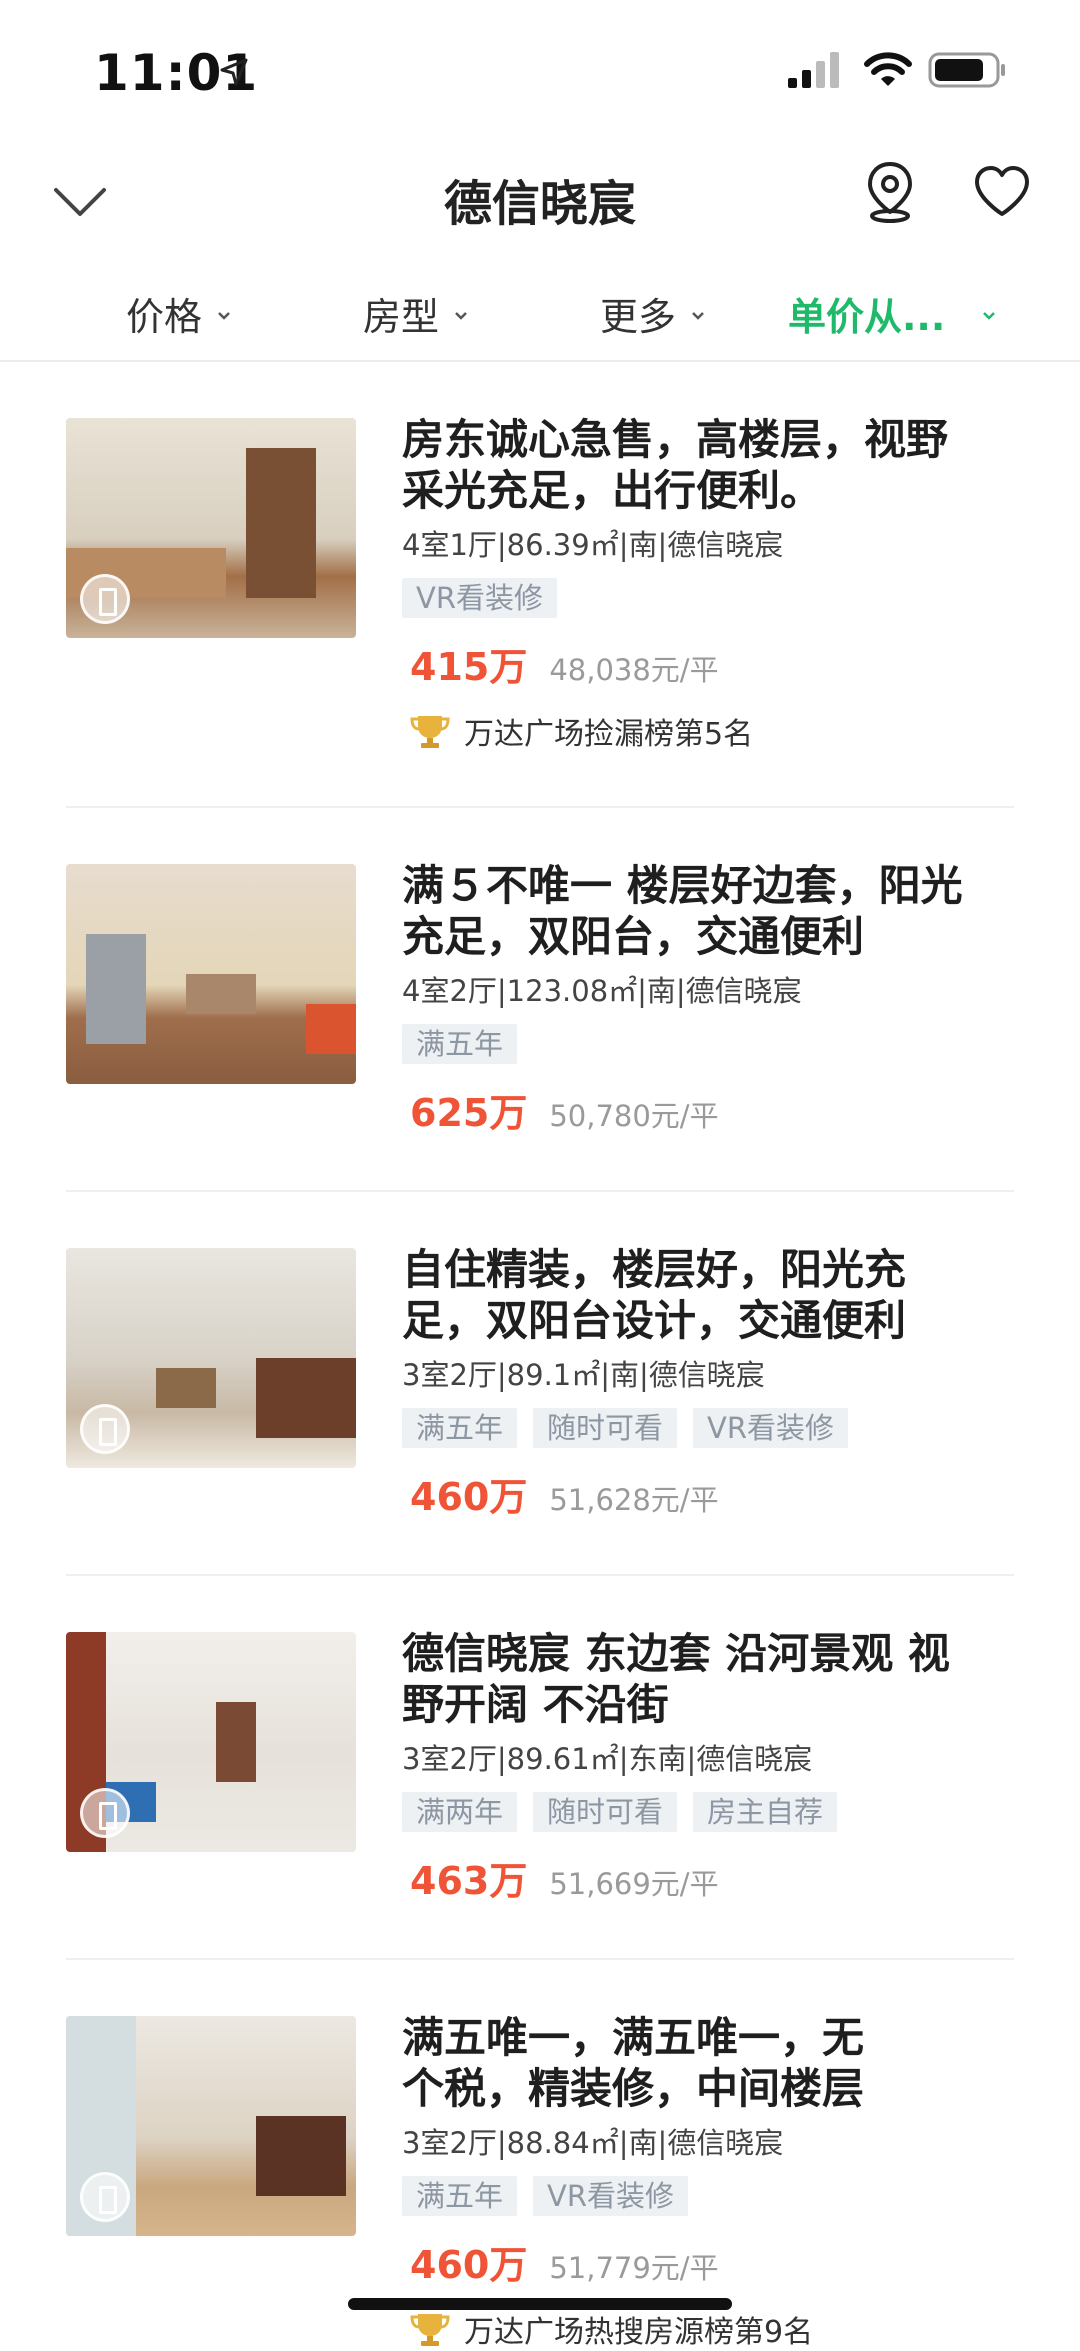 The image size is (1080, 2351). Describe the element at coordinates (890, 192) in the screenshot. I see `map-pin-icon` at that location.